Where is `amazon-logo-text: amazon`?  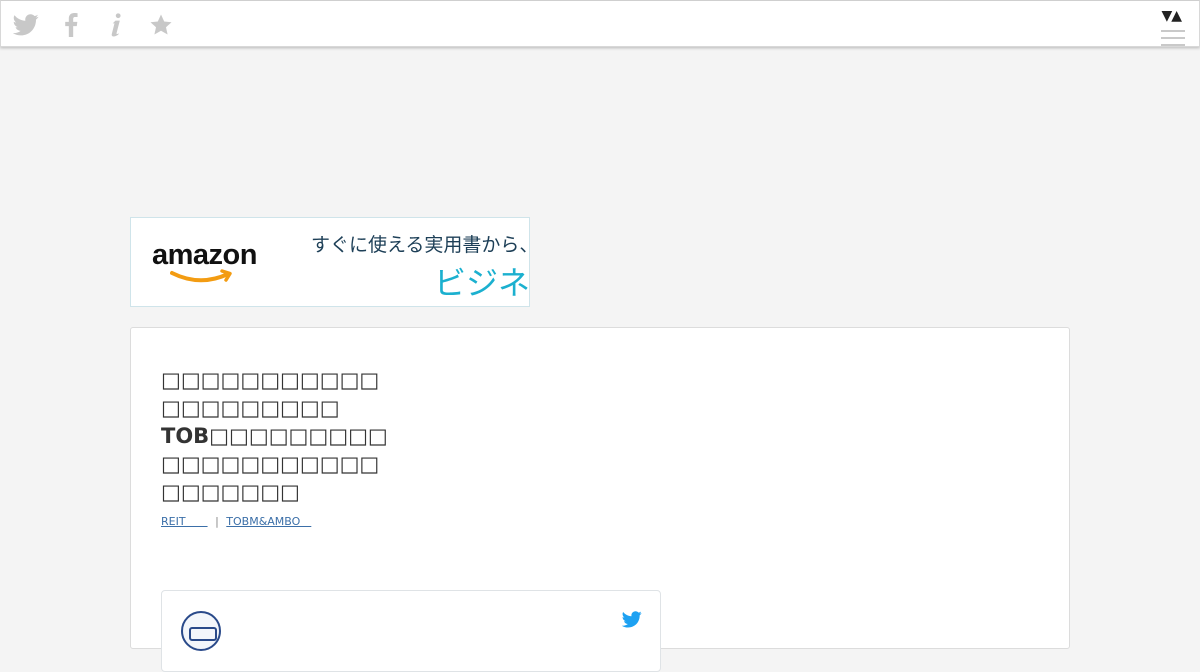 amazon-logo-text: amazon is located at coordinates (204, 255).